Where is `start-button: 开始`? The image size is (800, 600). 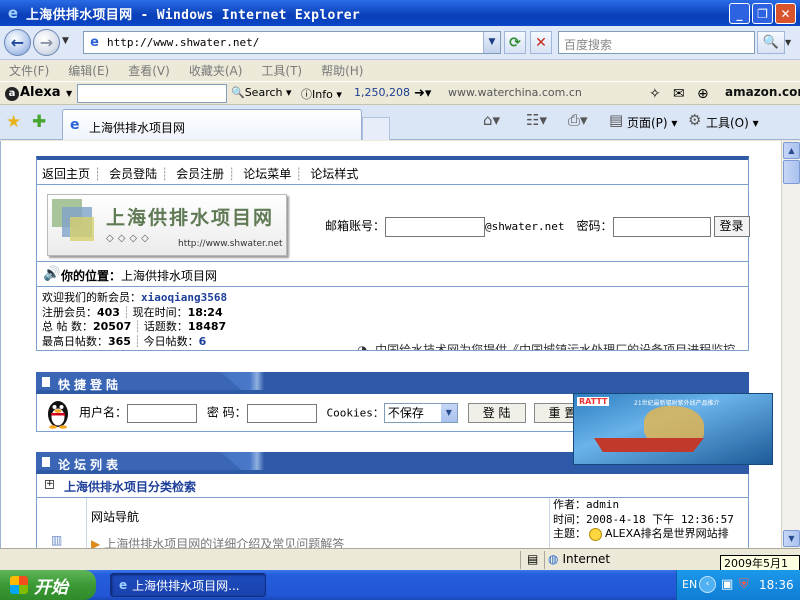 start-button: 开始 is located at coordinates (48, 585).